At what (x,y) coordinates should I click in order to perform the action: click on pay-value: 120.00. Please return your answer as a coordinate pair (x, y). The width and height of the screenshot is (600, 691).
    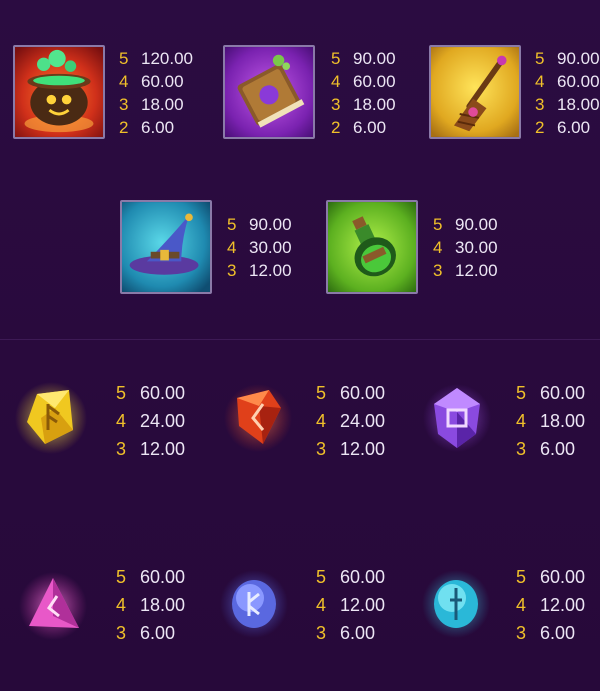
    Looking at the image, I should click on (167, 58).